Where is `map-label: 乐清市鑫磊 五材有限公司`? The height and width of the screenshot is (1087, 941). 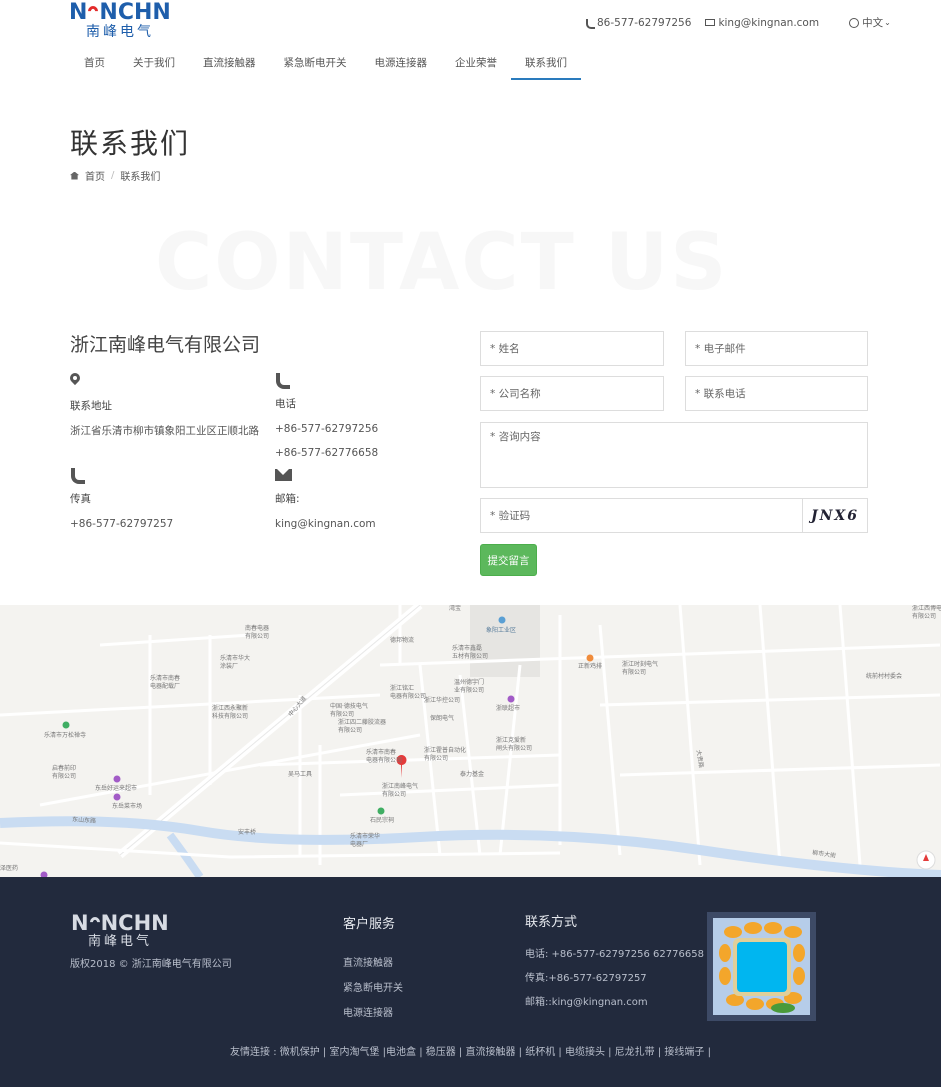
map-label: 乐清市鑫磊 五材有限公司 is located at coordinates (470, 652).